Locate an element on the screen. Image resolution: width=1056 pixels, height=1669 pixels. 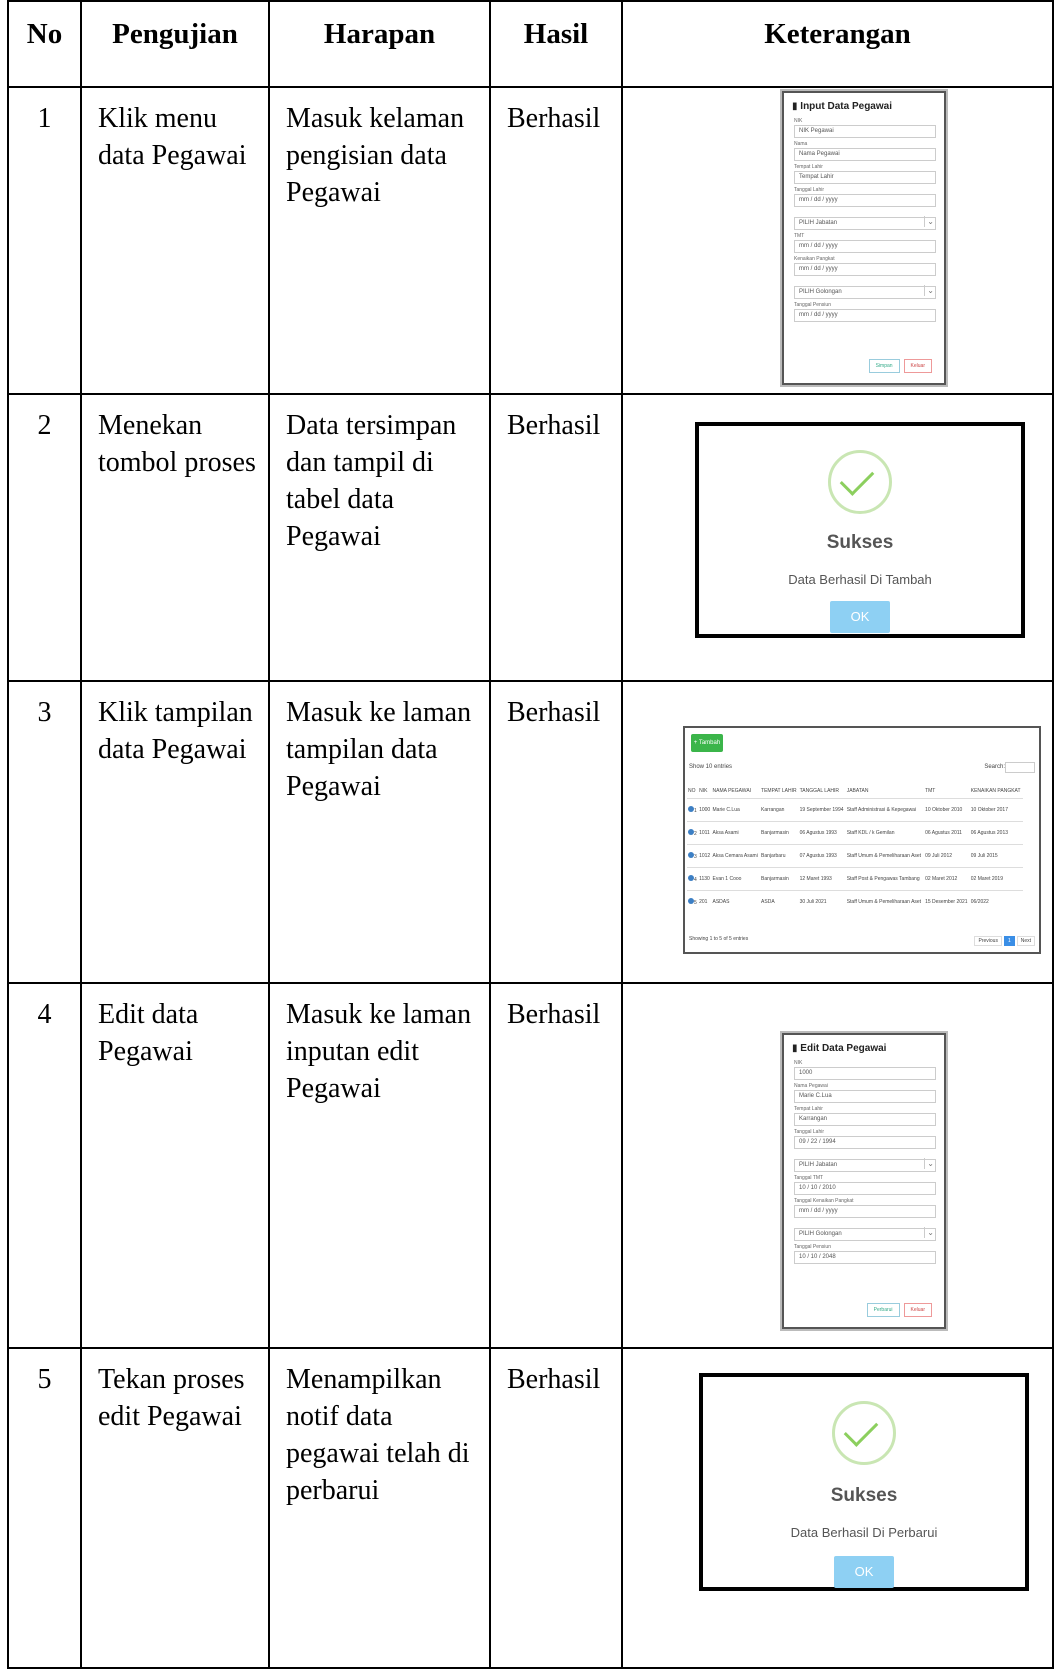
row-number: 1 is located at coordinates (695, 810).